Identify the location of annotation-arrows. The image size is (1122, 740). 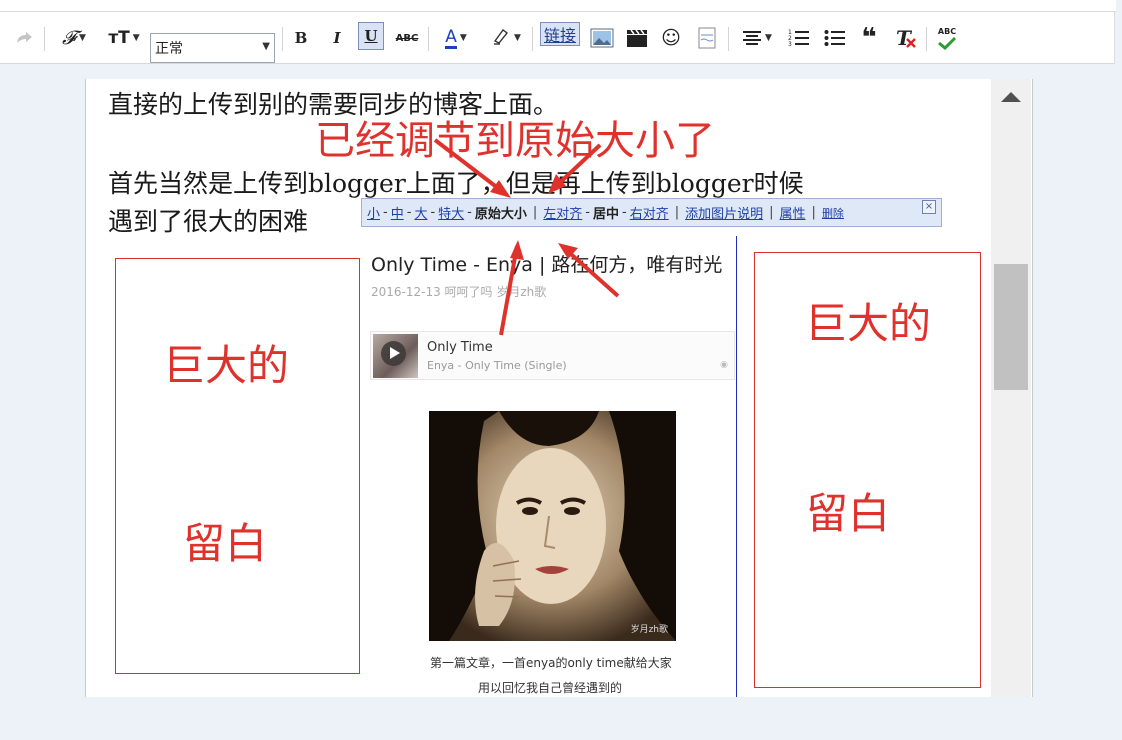
(526, 237).